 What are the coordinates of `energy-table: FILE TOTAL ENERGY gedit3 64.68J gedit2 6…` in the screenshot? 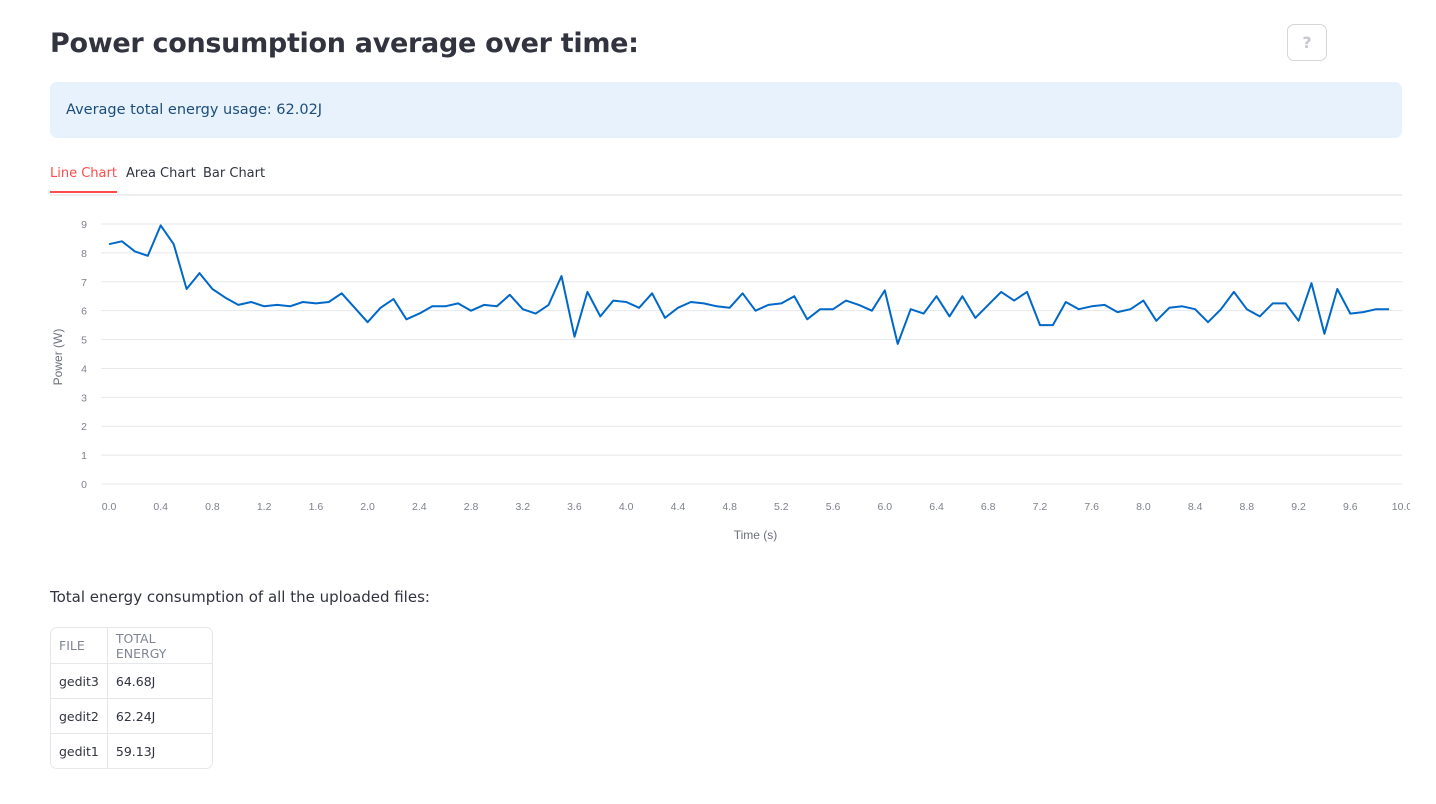 It's located at (131, 698).